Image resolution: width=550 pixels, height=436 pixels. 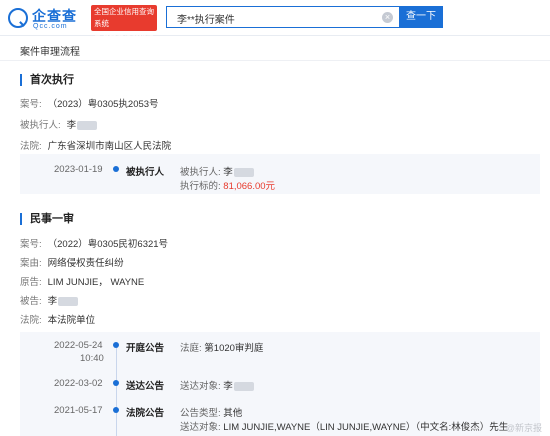 I want to click on promo-line-1: 全国企业信用查询系统, so click(x=124, y=17).